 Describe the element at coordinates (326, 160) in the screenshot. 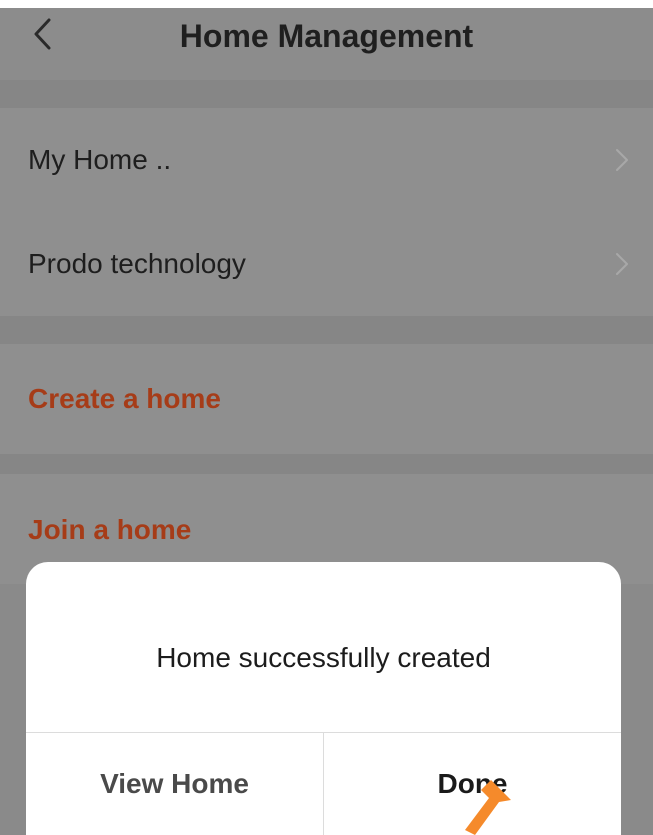

I see `home-item-my-home: My Home ..` at that location.